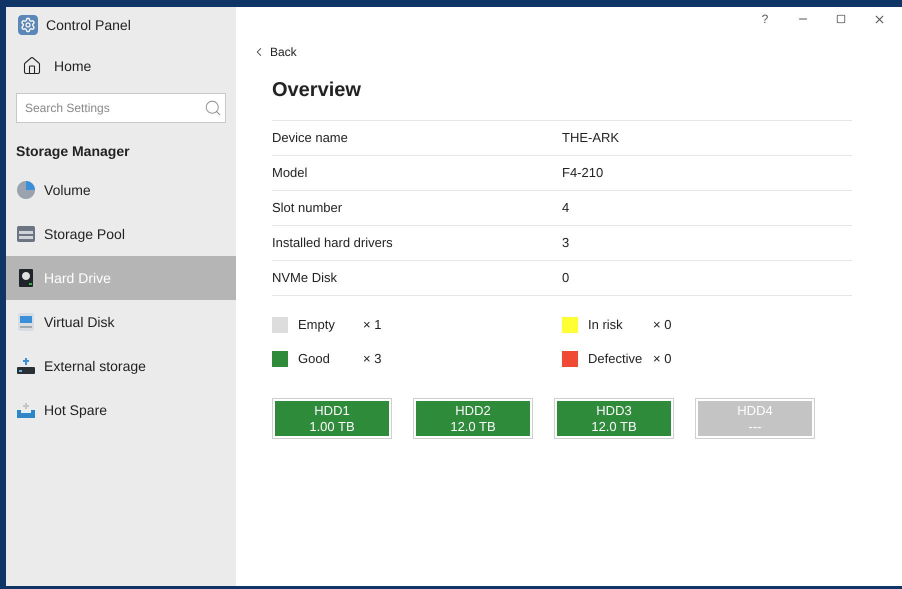  Describe the element at coordinates (317, 325) in the screenshot. I see `legend-label: Empty` at that location.